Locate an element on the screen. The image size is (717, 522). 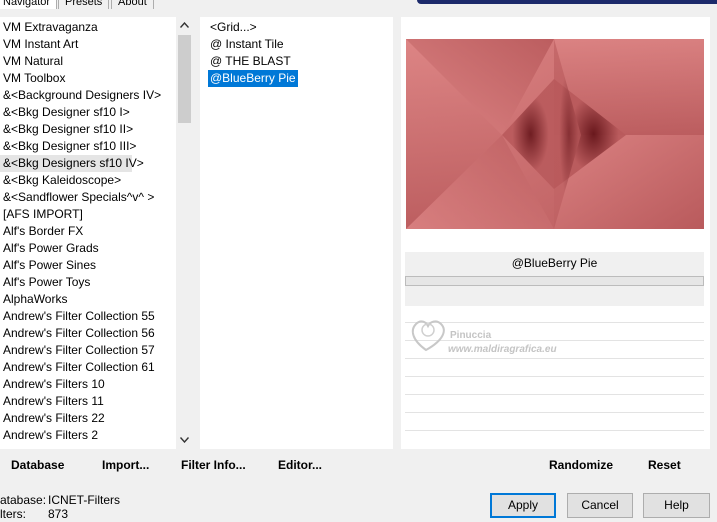
title-bar-accent is located at coordinates (567, 2).